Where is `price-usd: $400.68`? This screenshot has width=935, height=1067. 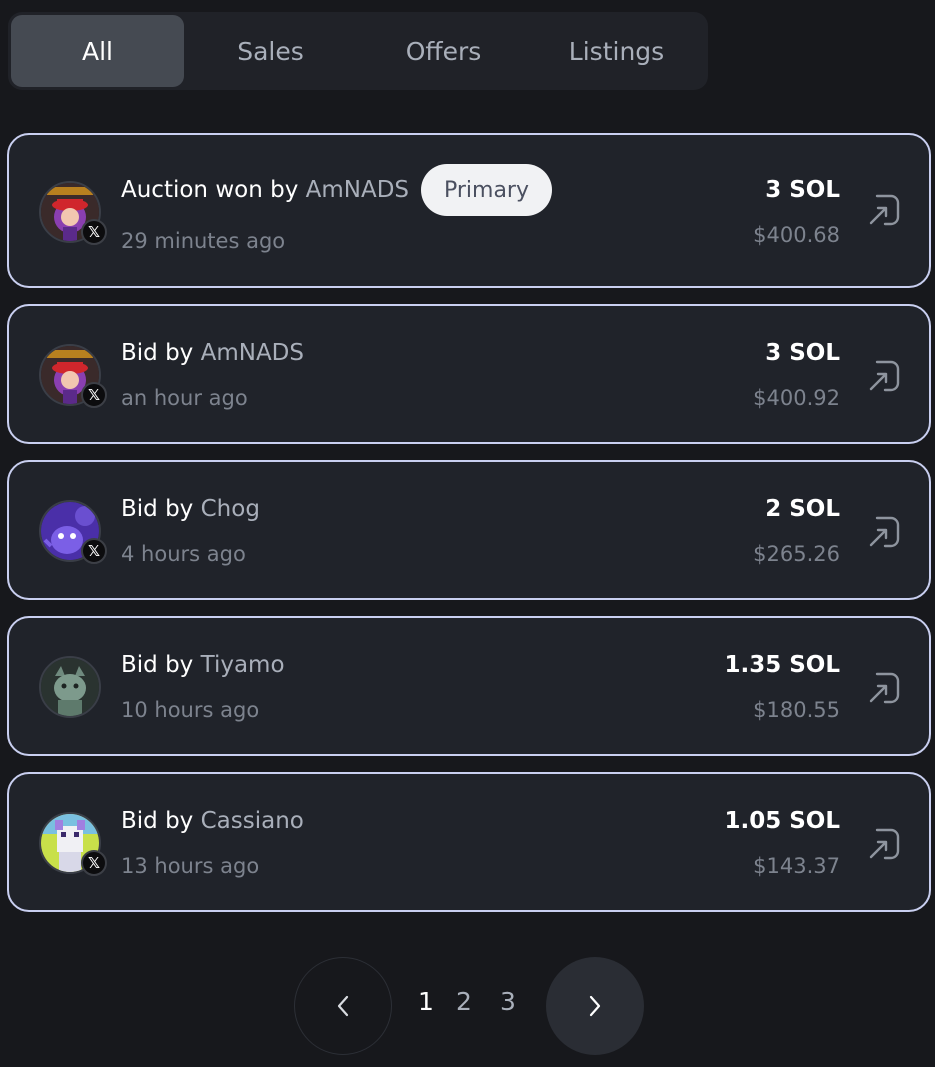 price-usd: $400.68 is located at coordinates (796, 235).